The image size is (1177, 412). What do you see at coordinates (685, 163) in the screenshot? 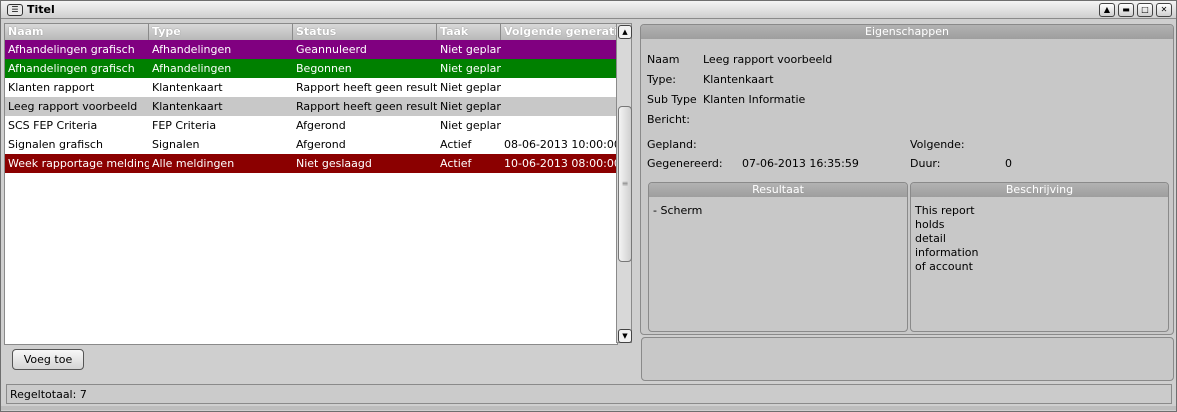
I see `gegenereerd-label: Gegenereerd:` at bounding box center [685, 163].